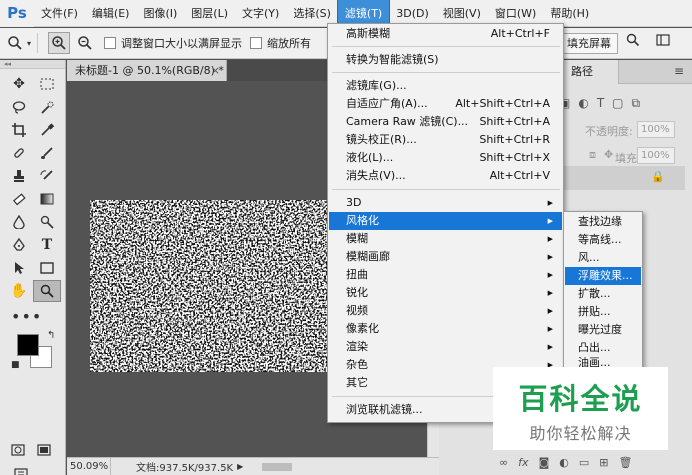 The image size is (692, 475). Describe the element at coordinates (47, 176) in the screenshot. I see `history-brush-tool-icon` at that location.